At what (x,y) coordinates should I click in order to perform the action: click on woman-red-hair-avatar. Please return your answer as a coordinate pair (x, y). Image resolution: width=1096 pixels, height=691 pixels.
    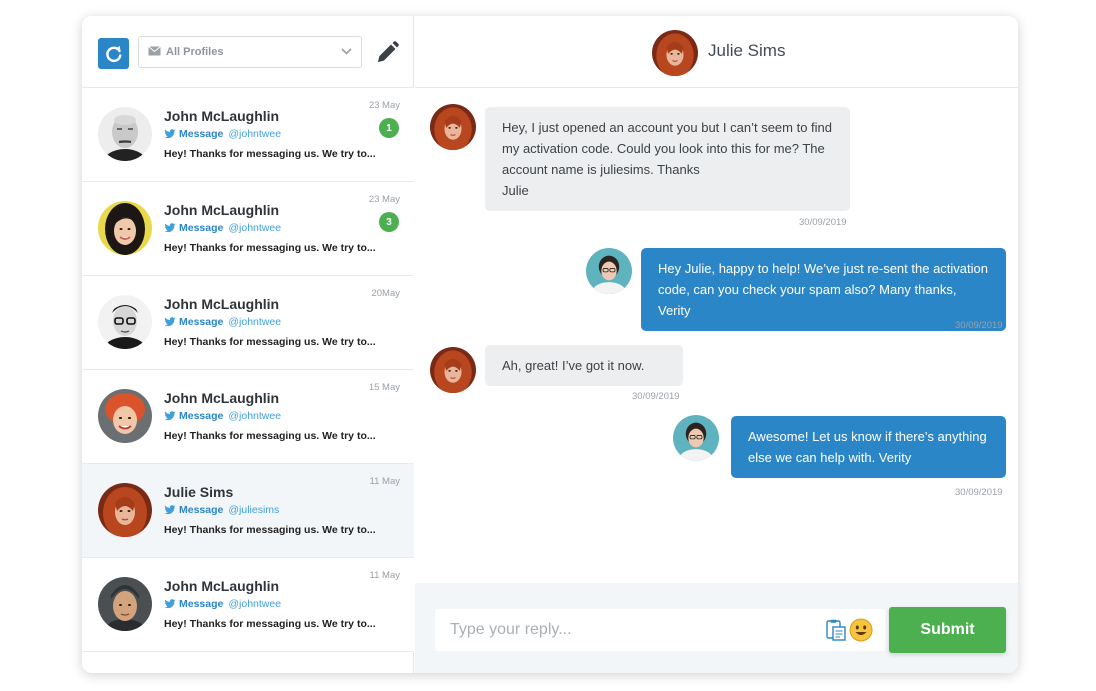
    Looking at the image, I should click on (125, 416).